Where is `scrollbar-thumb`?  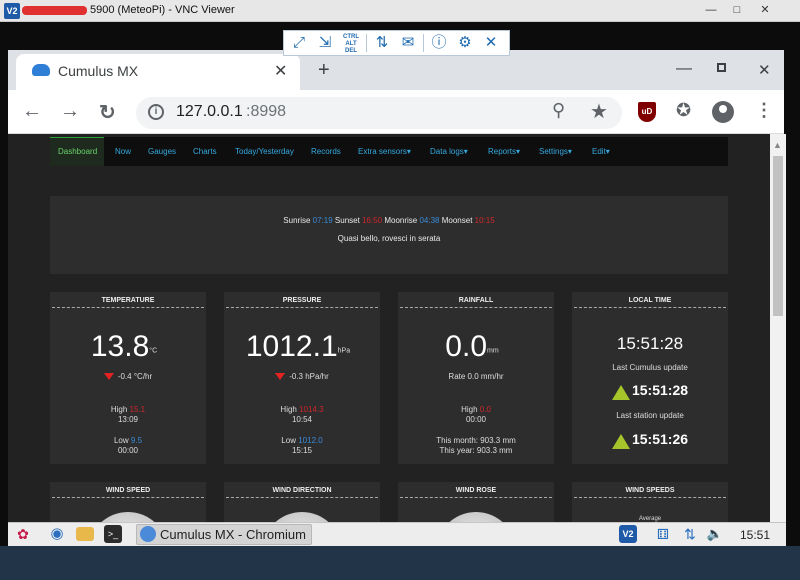 scrollbar-thumb is located at coordinates (778, 236).